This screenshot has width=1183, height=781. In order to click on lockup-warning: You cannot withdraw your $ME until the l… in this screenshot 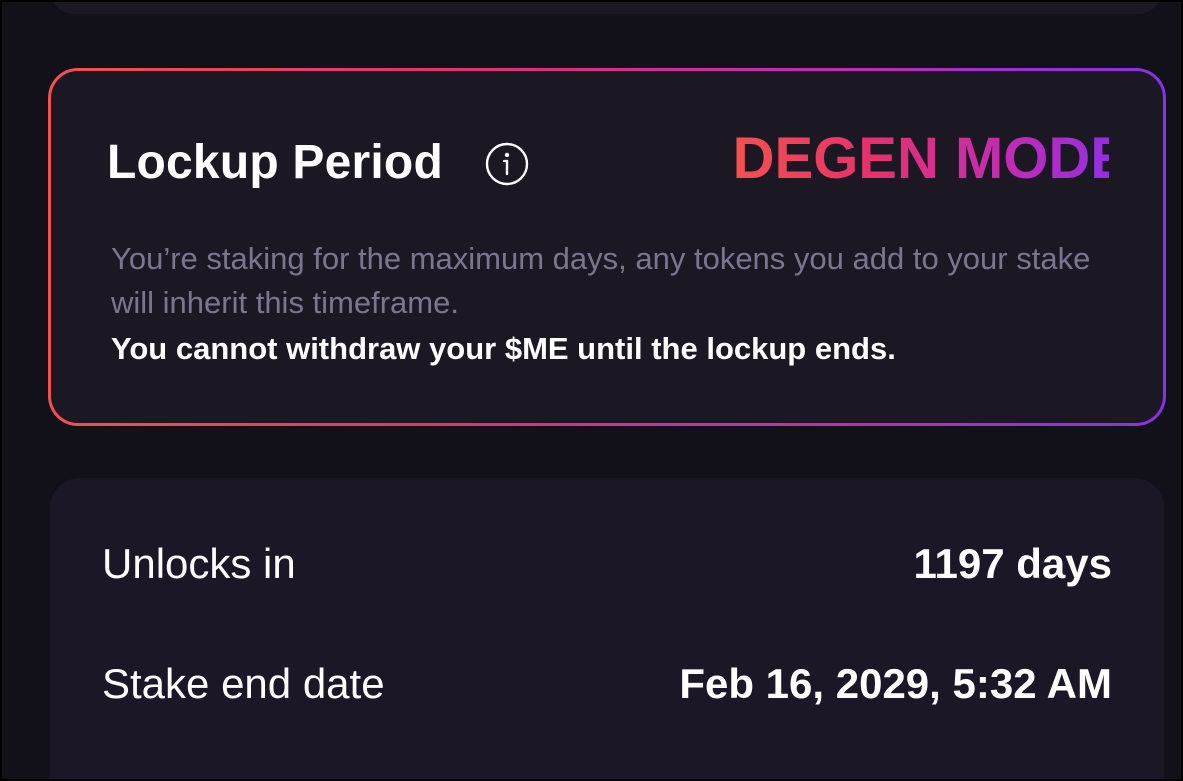, I will do `click(503, 348)`.